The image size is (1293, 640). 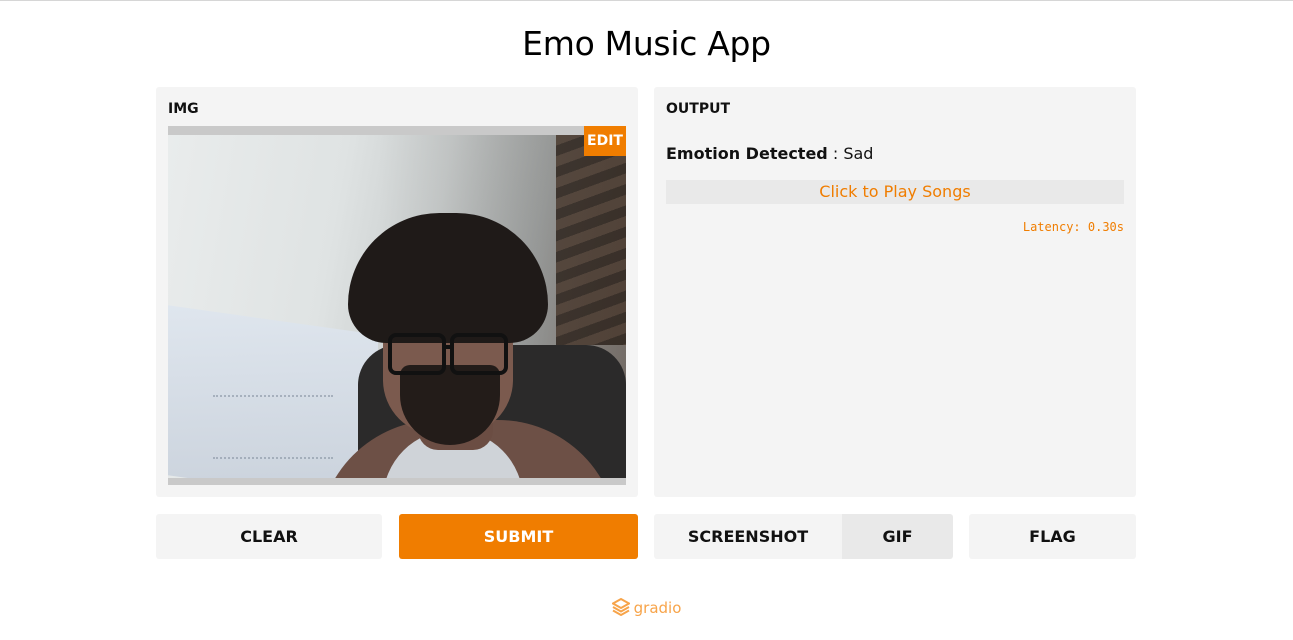 I want to click on footer: gradio, so click(x=646, y=607).